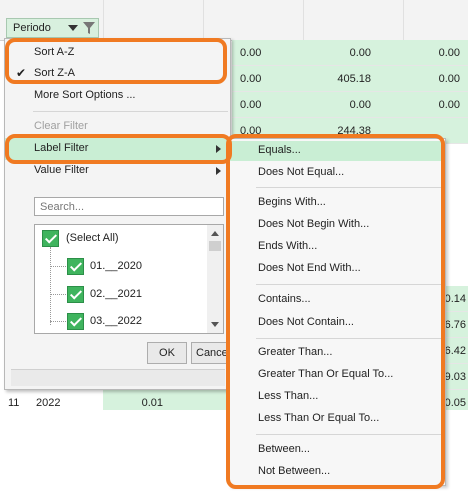 The image size is (468, 494). I want to click on row-label: 2022, so click(48, 403).